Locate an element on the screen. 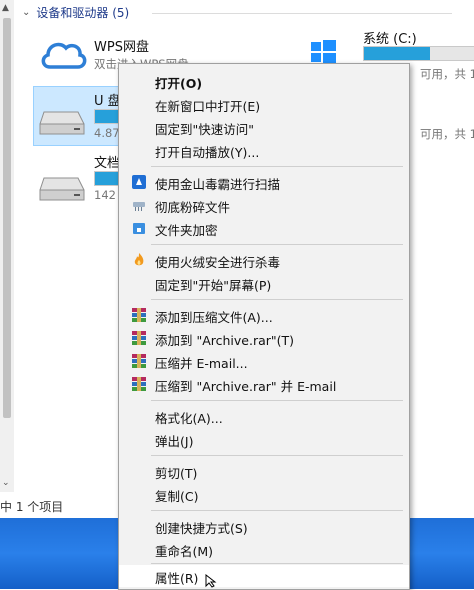  huorong-flame-icon is located at coordinates (139, 259).